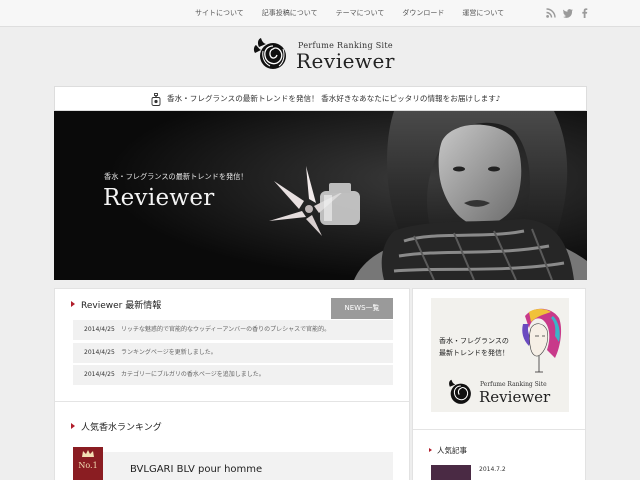  Describe the element at coordinates (159, 198) in the screenshot. I see `hero-title: Reviewer` at that location.